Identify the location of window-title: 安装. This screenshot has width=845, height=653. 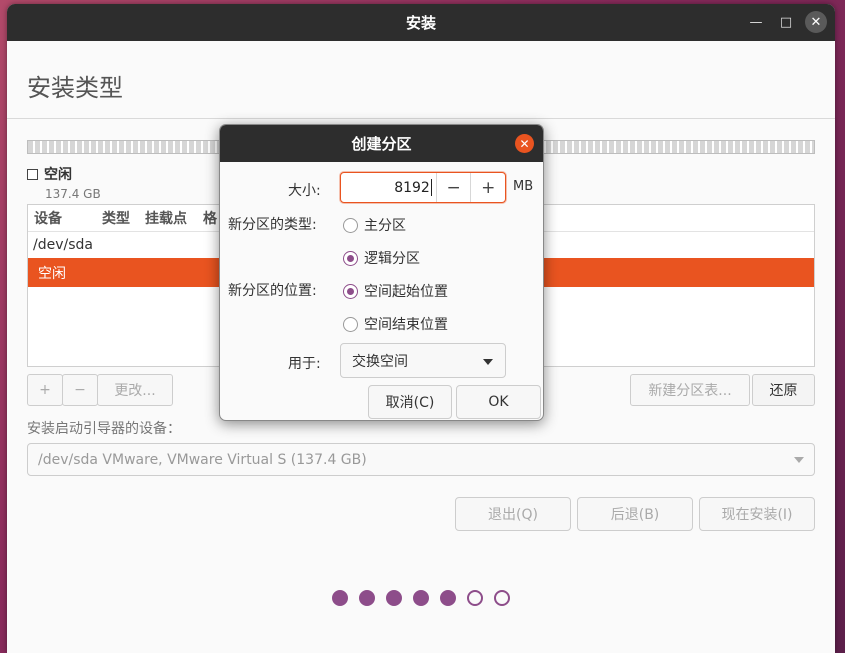
(420, 23).